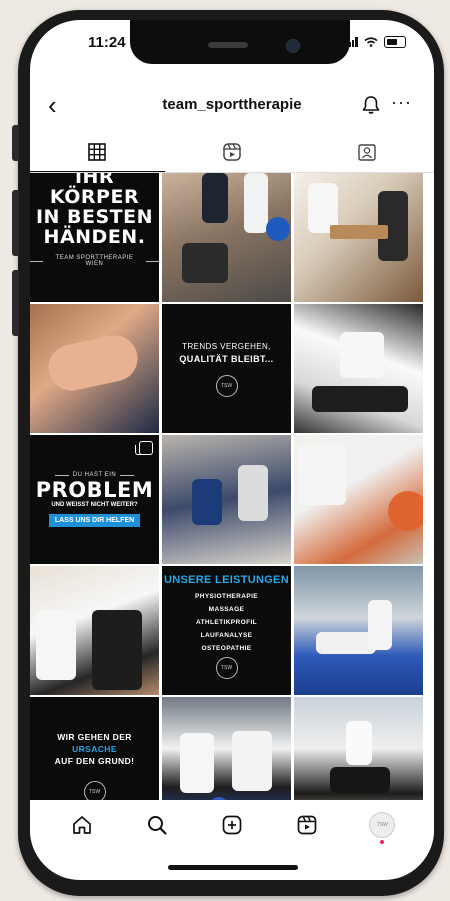 This screenshot has width=450, height=901. What do you see at coordinates (15, 223) in the screenshot?
I see `volume-up-button` at bounding box center [15, 223].